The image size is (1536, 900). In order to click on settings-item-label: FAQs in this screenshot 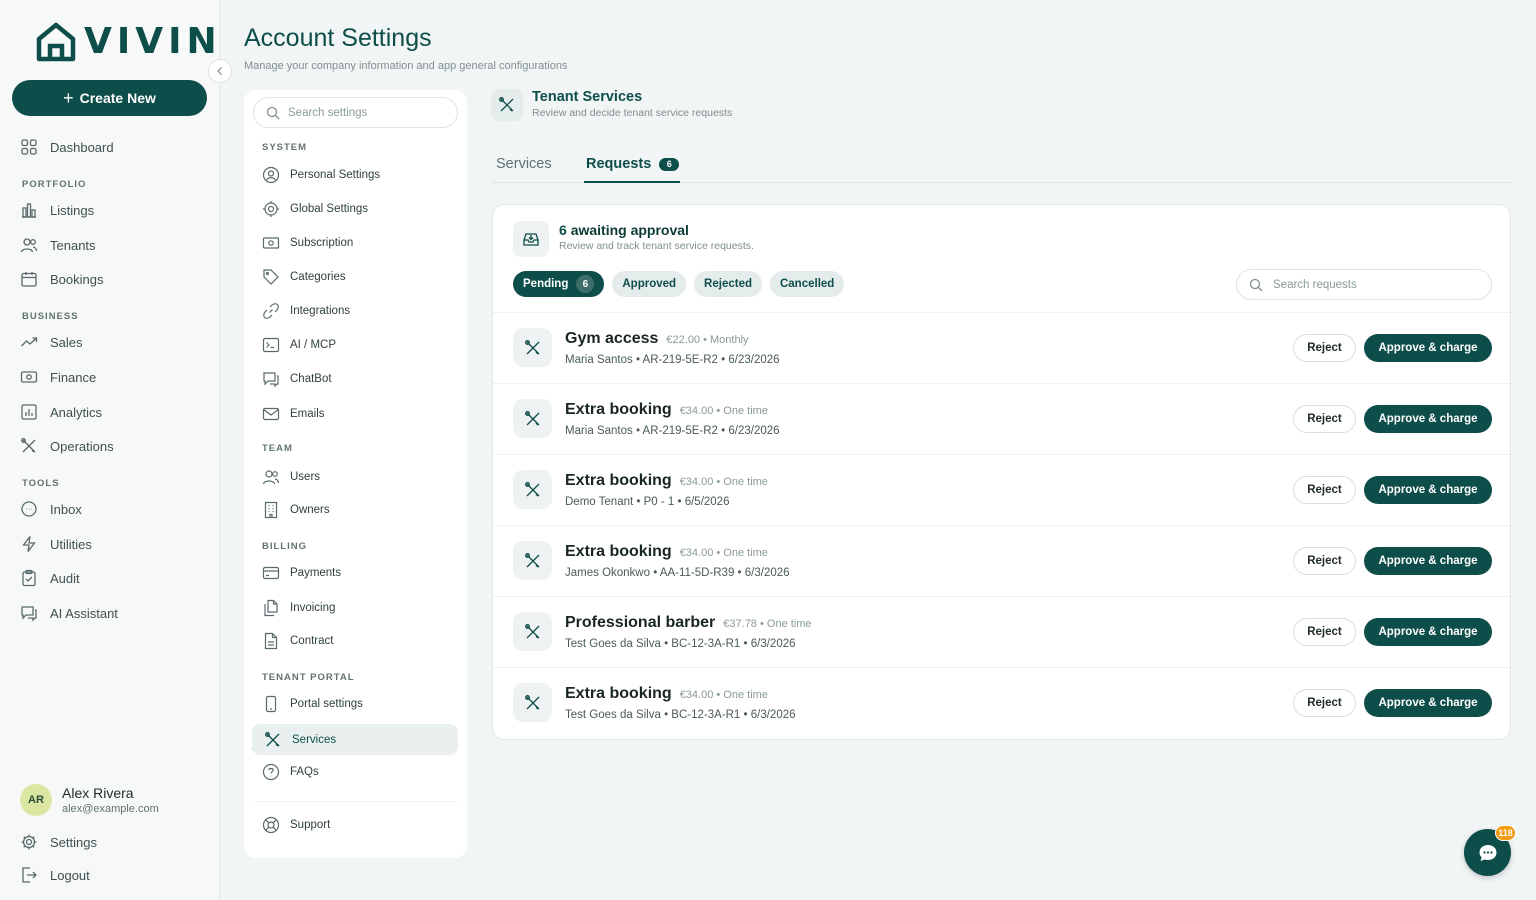, I will do `click(304, 772)`.